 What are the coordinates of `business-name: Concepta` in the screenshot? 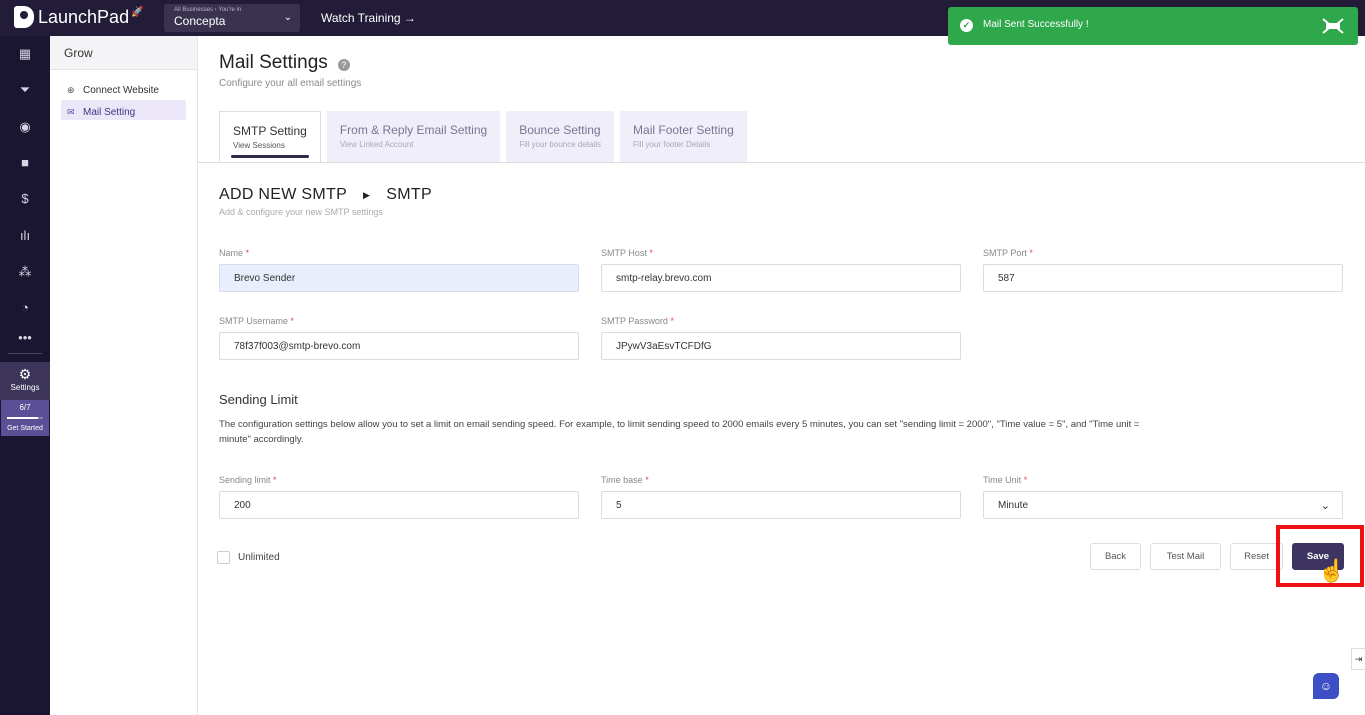 It's located at (200, 21).